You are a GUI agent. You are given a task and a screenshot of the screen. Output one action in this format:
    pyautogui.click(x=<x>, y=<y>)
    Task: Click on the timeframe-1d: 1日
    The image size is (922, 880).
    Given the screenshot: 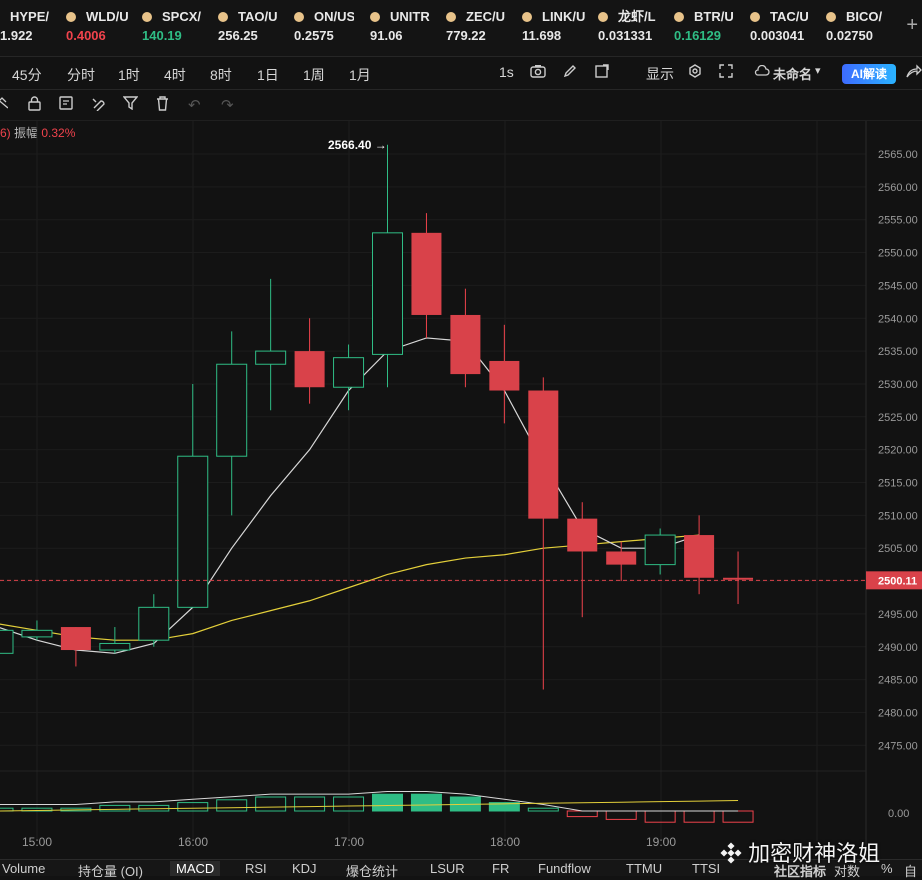 What is the action you would take?
    pyautogui.click(x=268, y=75)
    